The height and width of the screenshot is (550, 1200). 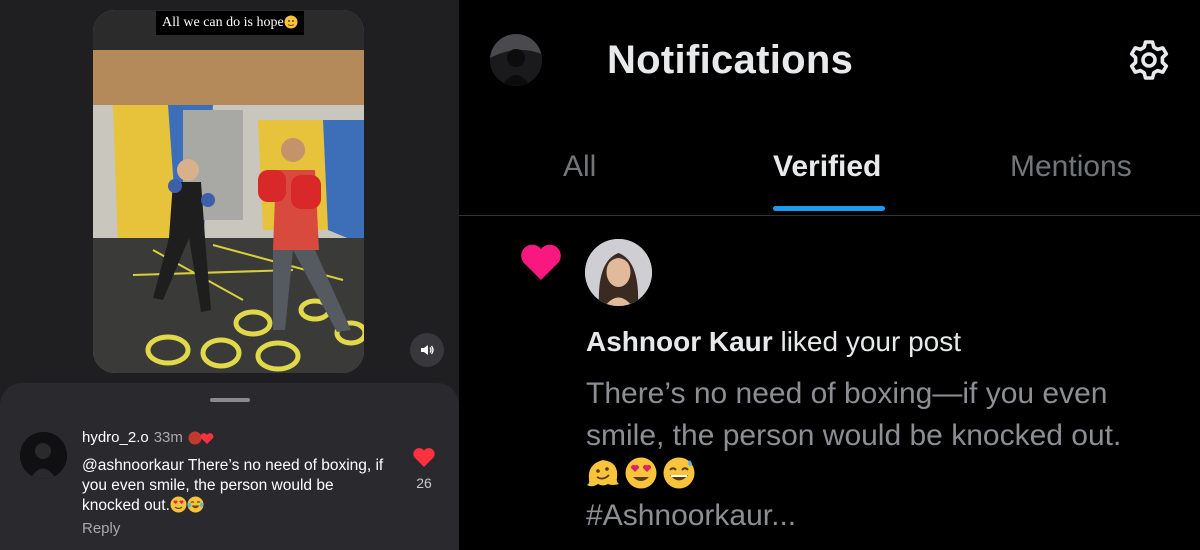 What do you see at coordinates (603, 473) in the screenshot?
I see `melting-face-emoji-icon` at bounding box center [603, 473].